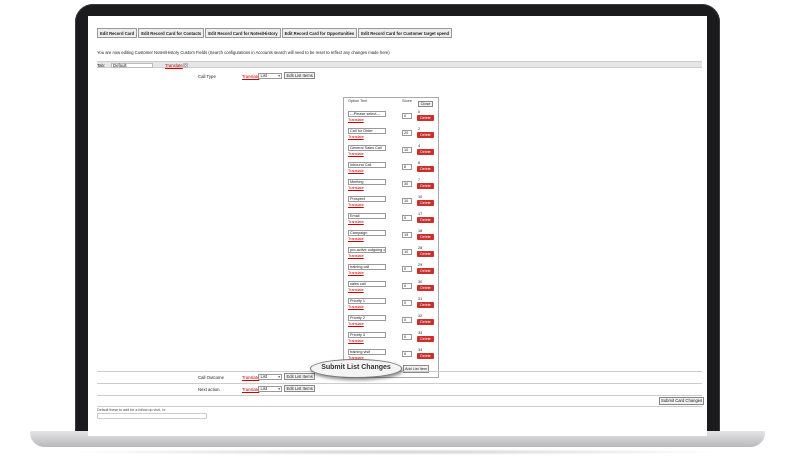 This screenshot has width=795, height=468. Describe the element at coordinates (319, 33) in the screenshot. I see `tab-edit-record-card-opportunities: Edit Record Card for Opportunities` at that location.